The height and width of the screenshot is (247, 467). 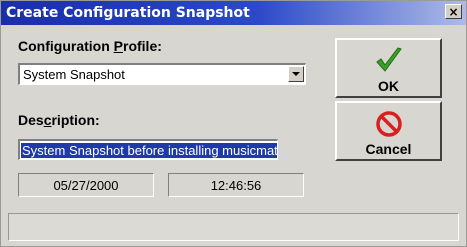 I want to click on description-label-suffix: ription:, so click(x=75, y=120).